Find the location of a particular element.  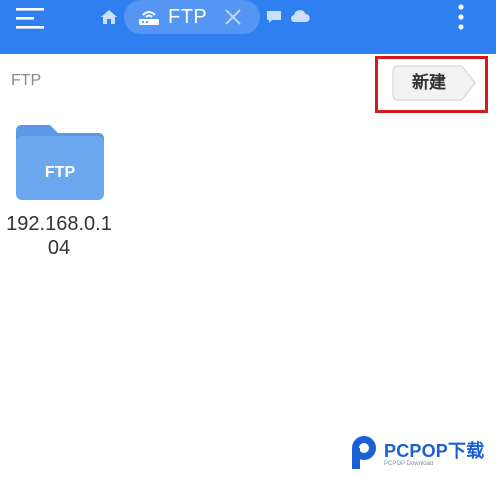

watermark-sub: PCPOP Download is located at coordinates (409, 464).